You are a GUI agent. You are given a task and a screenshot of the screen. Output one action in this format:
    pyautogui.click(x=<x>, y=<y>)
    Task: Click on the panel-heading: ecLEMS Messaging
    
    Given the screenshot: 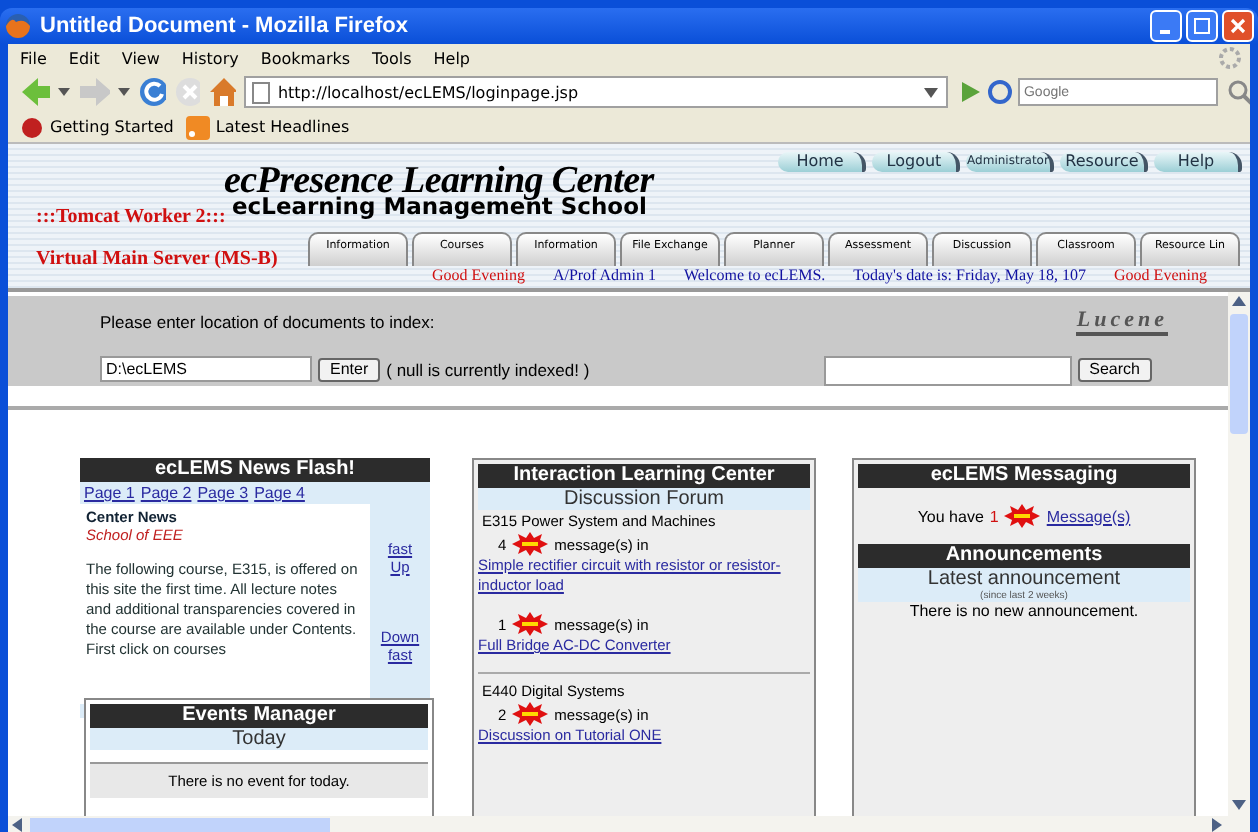 What is the action you would take?
    pyautogui.click(x=1024, y=476)
    